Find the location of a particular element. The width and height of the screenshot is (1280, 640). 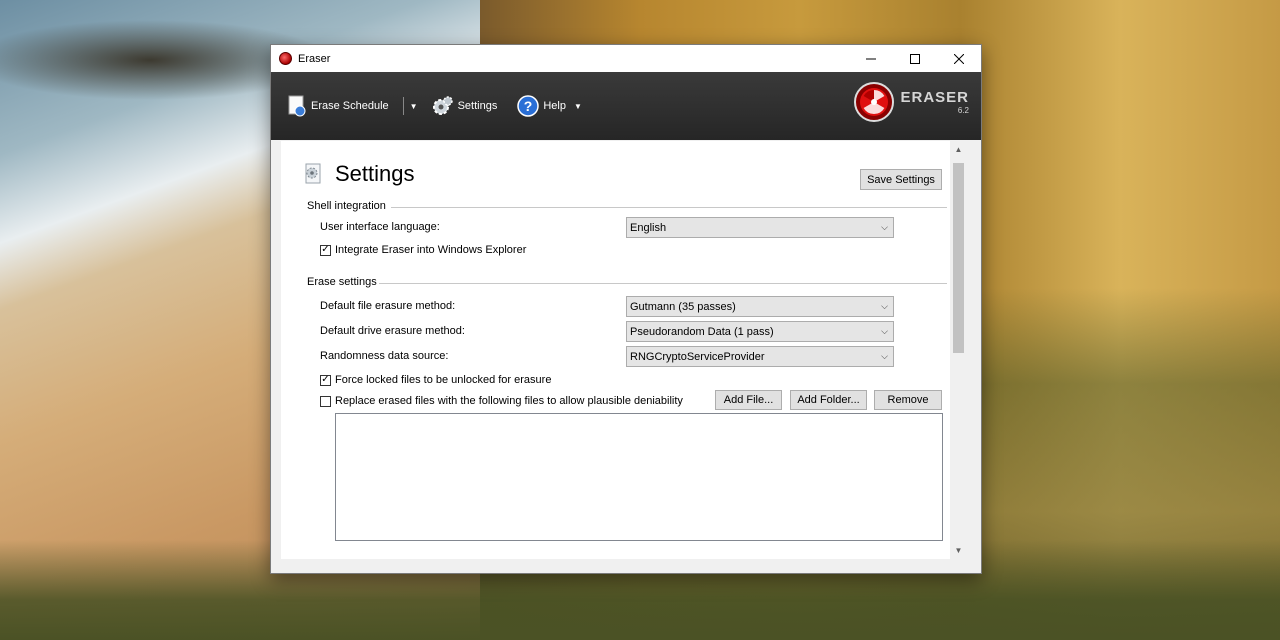

help-label: Help is located at coordinates (554, 106).